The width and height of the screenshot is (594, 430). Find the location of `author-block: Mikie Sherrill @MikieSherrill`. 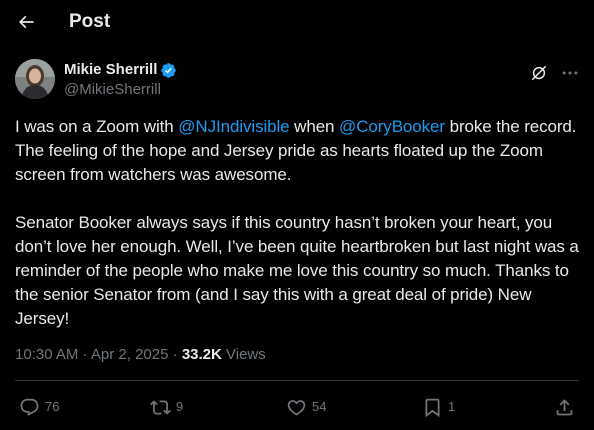

author-block: Mikie Sherrill @MikieSherrill is located at coordinates (120, 80).